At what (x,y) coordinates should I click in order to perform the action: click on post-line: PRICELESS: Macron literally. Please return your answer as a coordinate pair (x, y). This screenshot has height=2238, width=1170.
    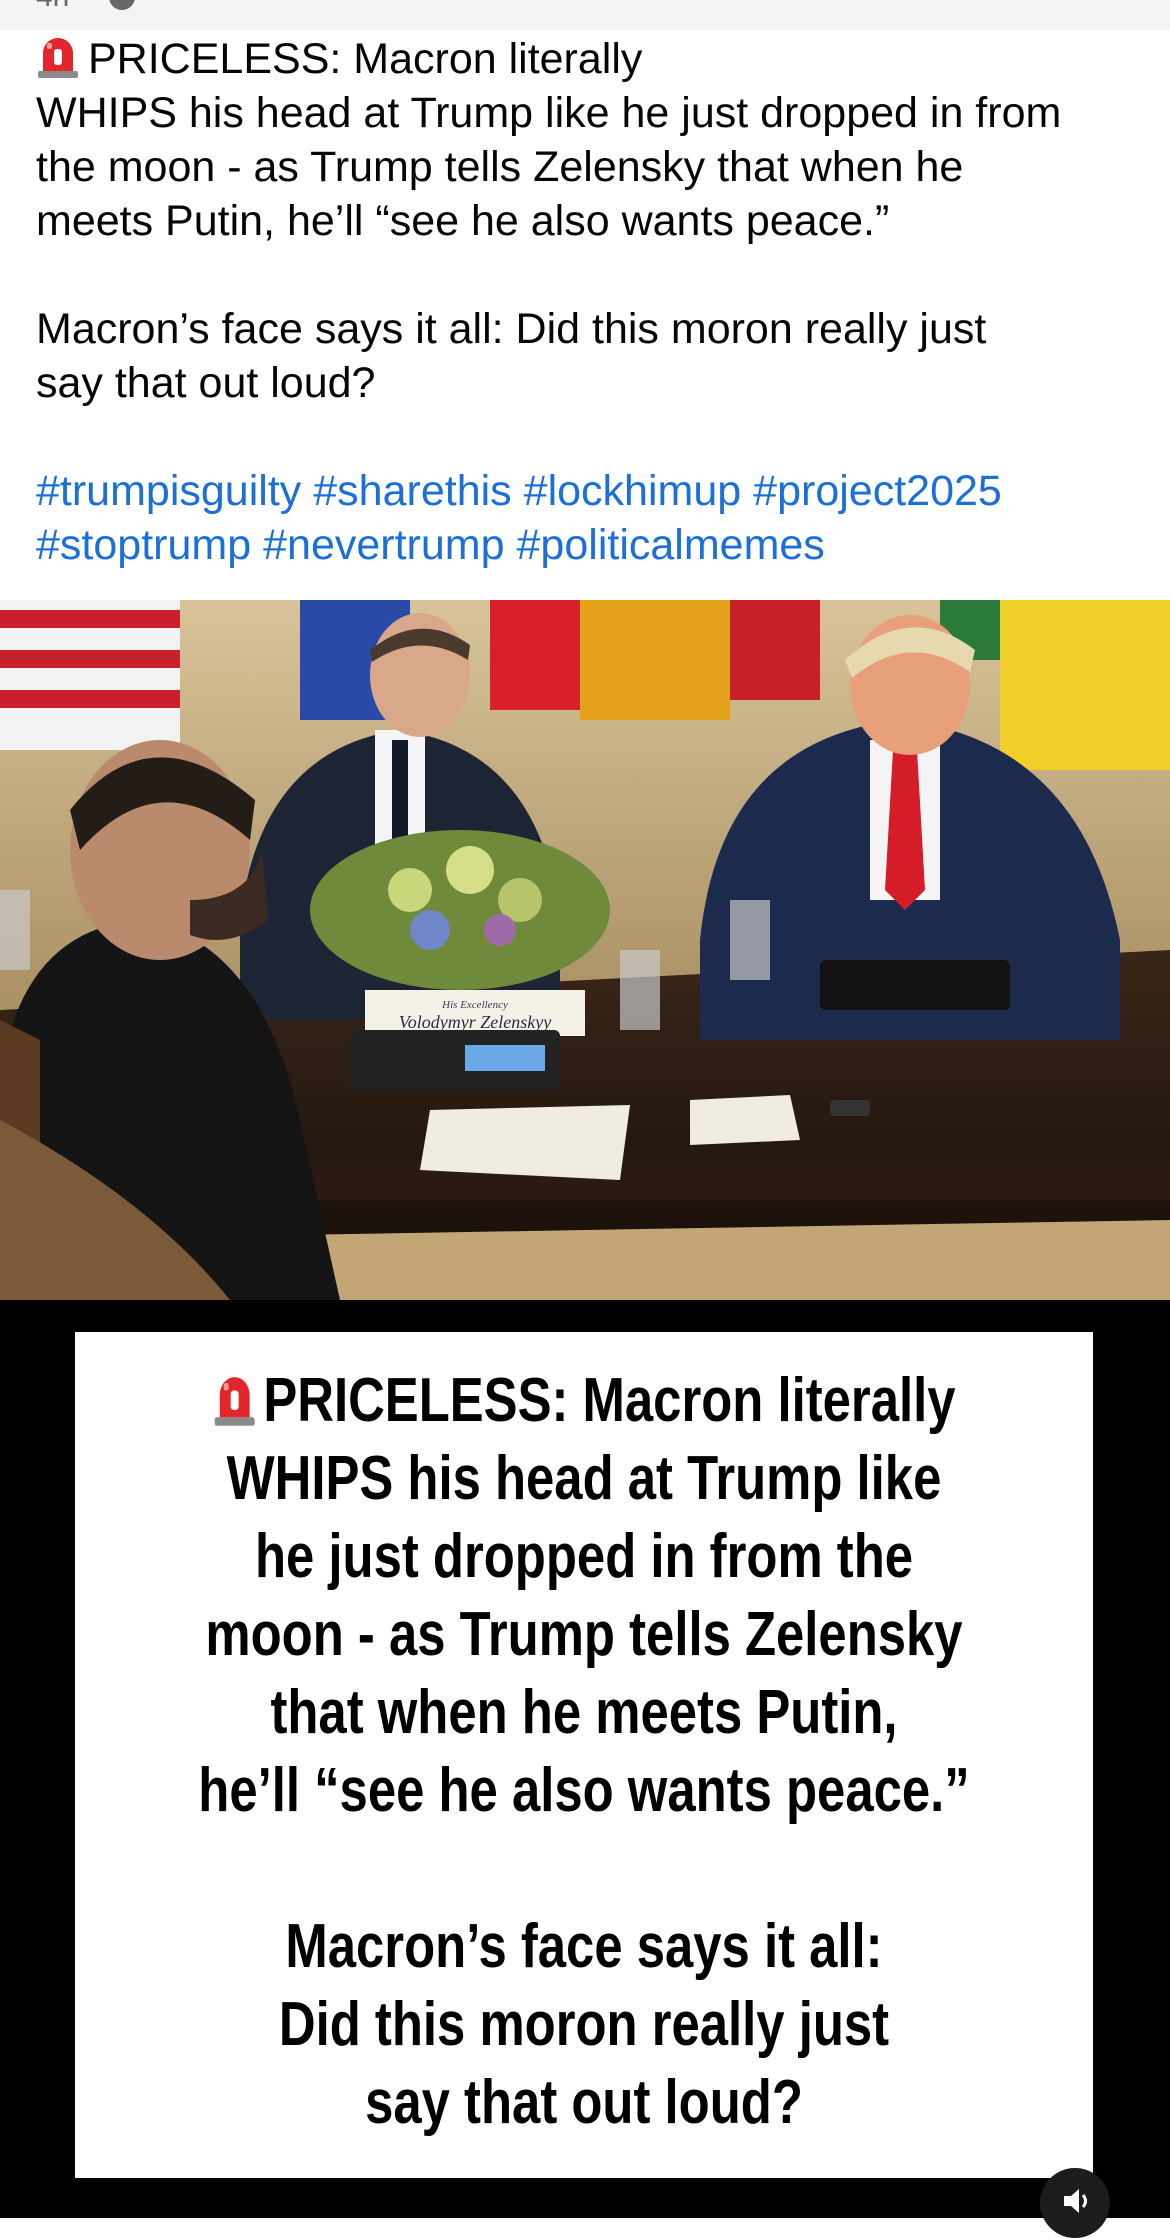
    Looking at the image, I should click on (591, 59).